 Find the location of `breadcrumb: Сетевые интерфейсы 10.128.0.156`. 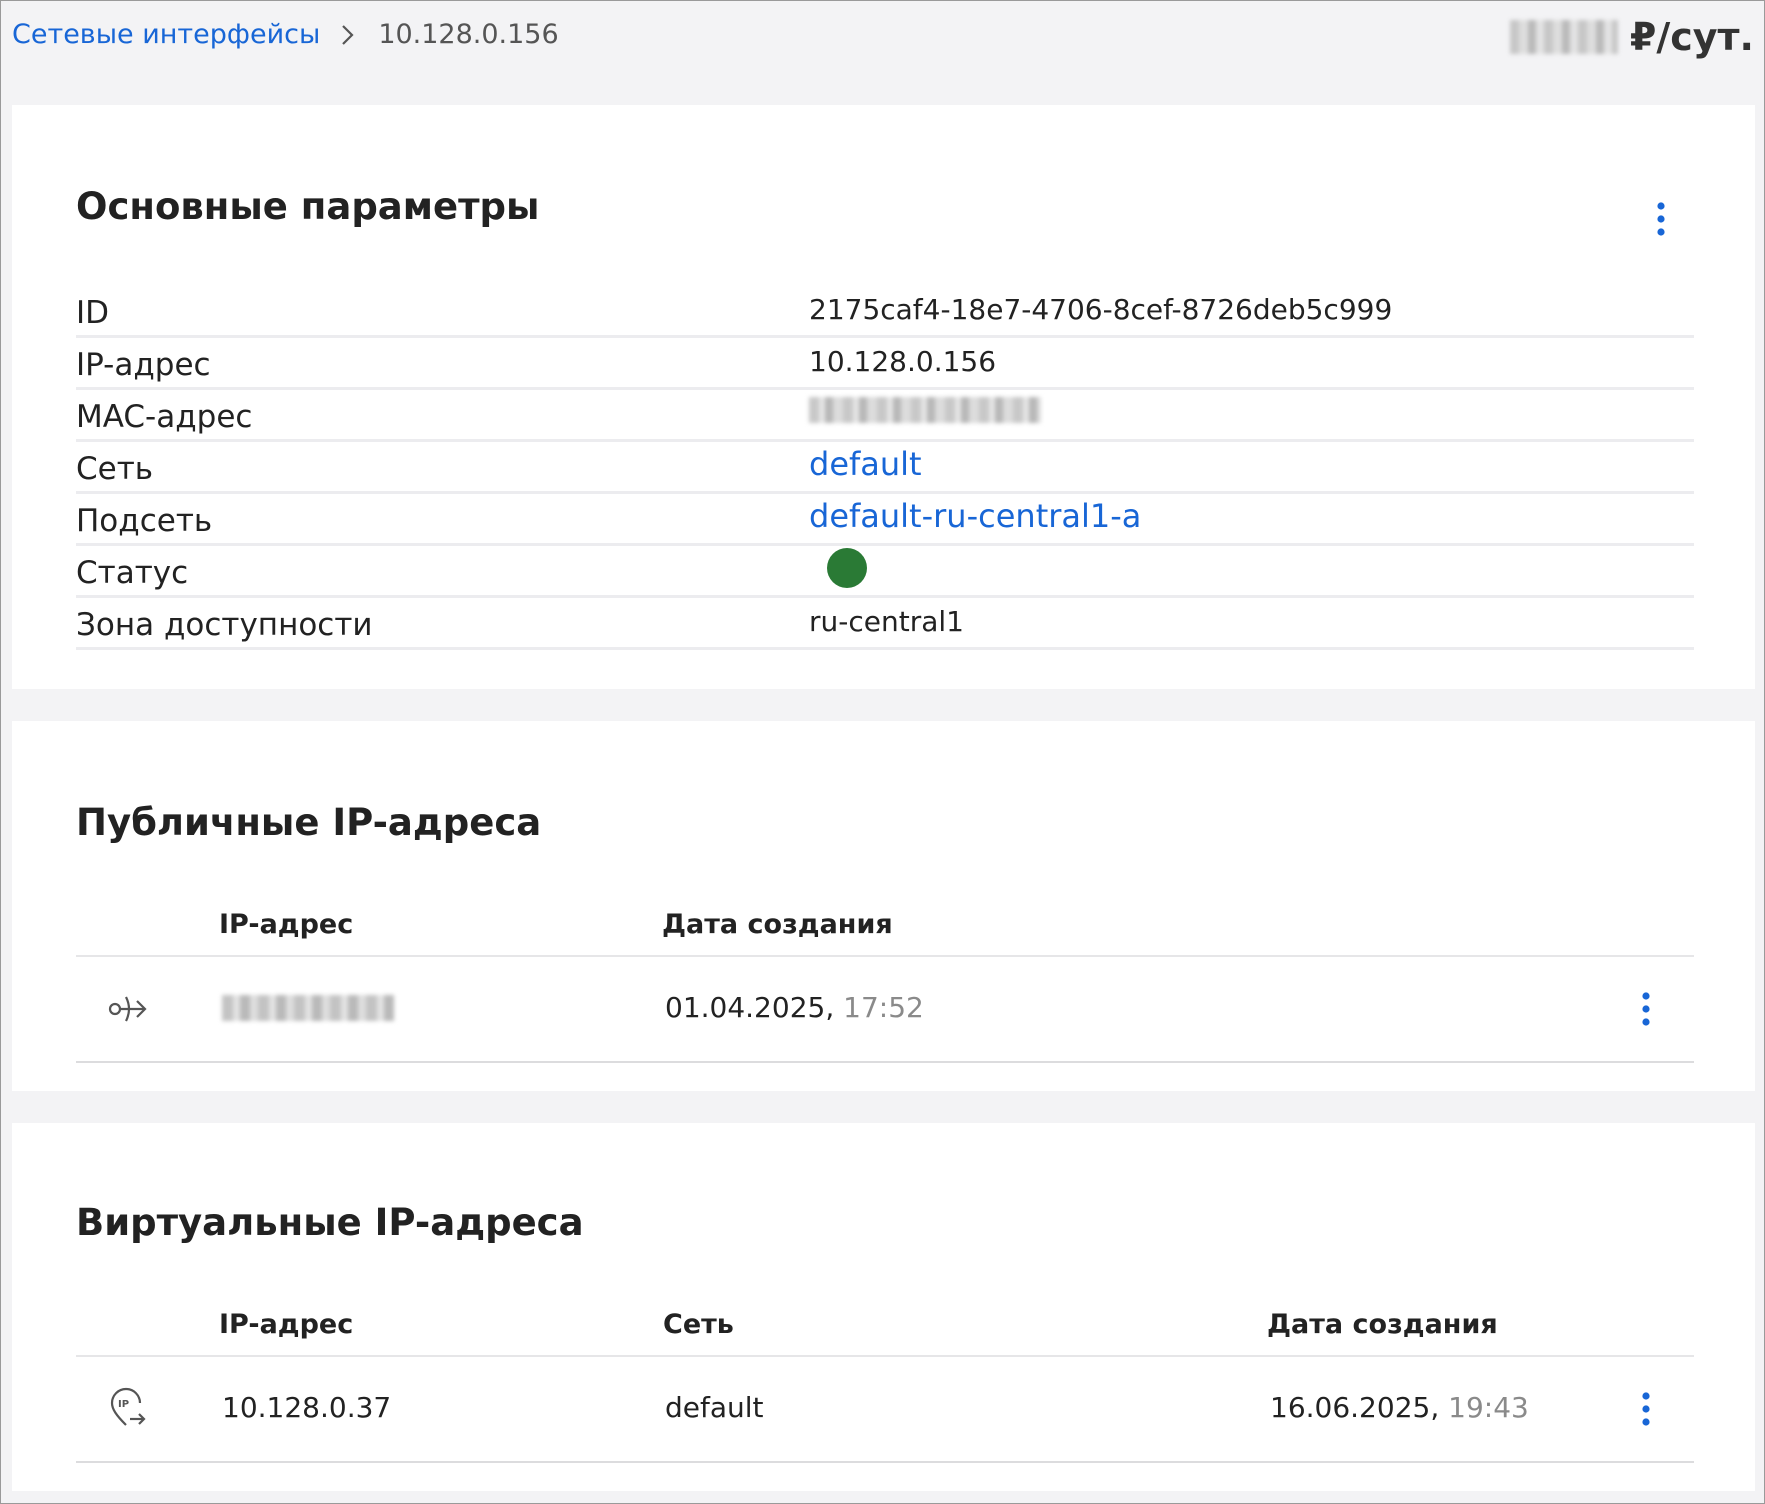

breadcrumb: Сетевые интерфейсы 10.128.0.156 is located at coordinates (285, 34).